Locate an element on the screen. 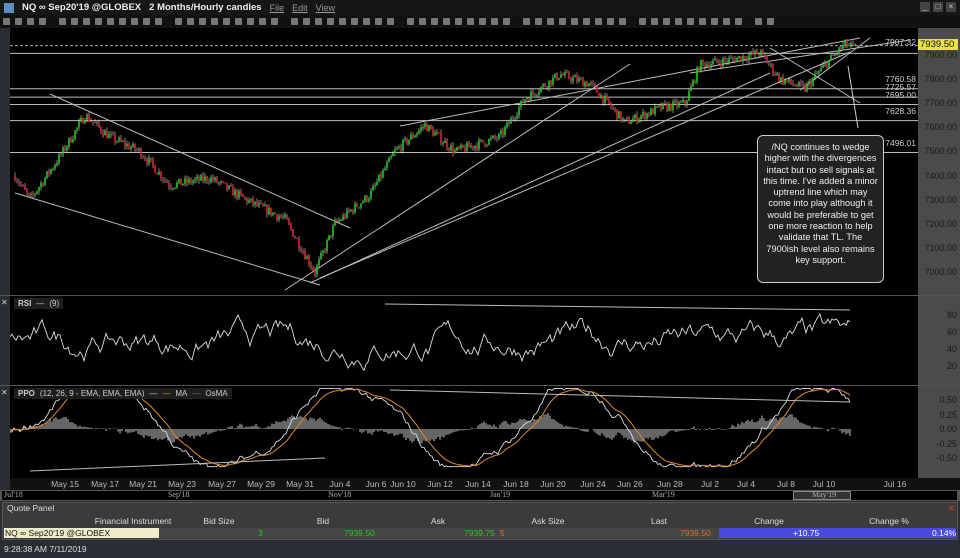 The image size is (960, 558). column-header: Last is located at coordinates (659, 521).